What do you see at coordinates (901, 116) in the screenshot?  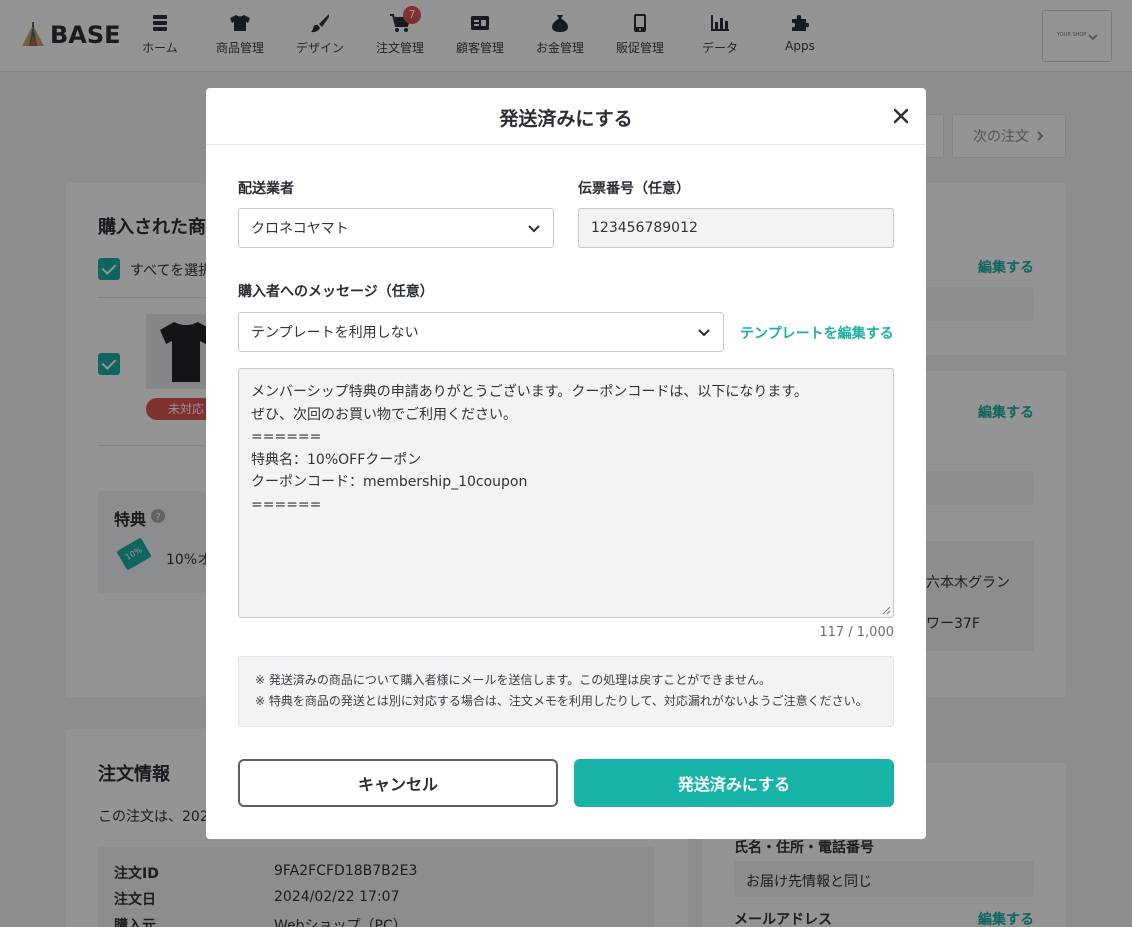 I see `close-icon` at bounding box center [901, 116].